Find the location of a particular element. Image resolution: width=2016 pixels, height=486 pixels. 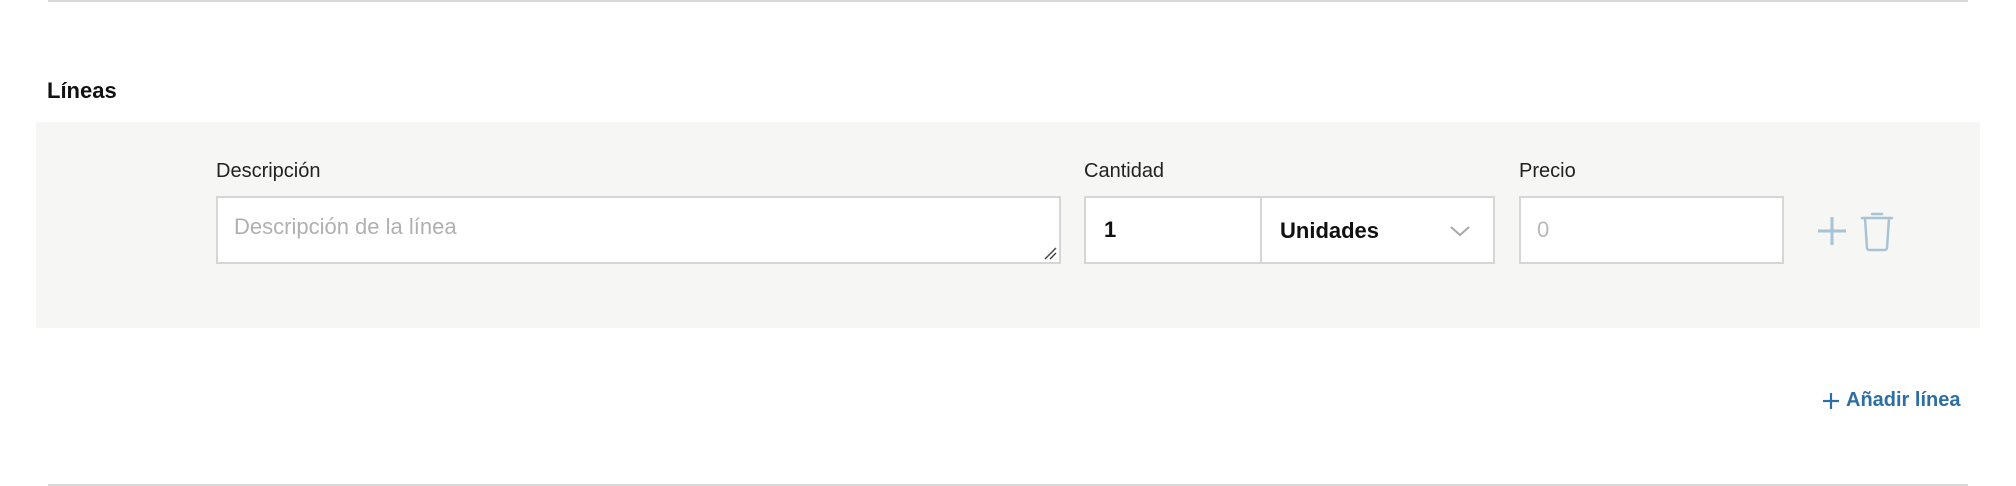

resize-grip-icon is located at coordinates (1049, 252).